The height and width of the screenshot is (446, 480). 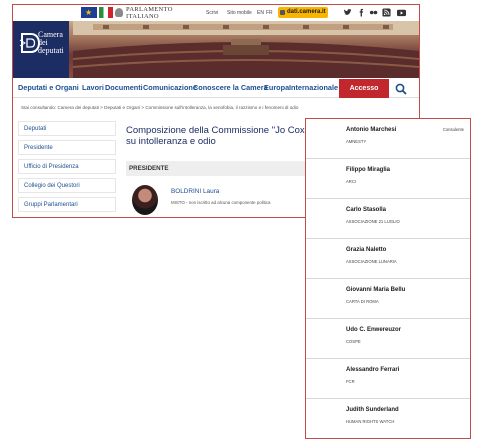 I want to click on hemicycle-photo, so click(x=246, y=49).